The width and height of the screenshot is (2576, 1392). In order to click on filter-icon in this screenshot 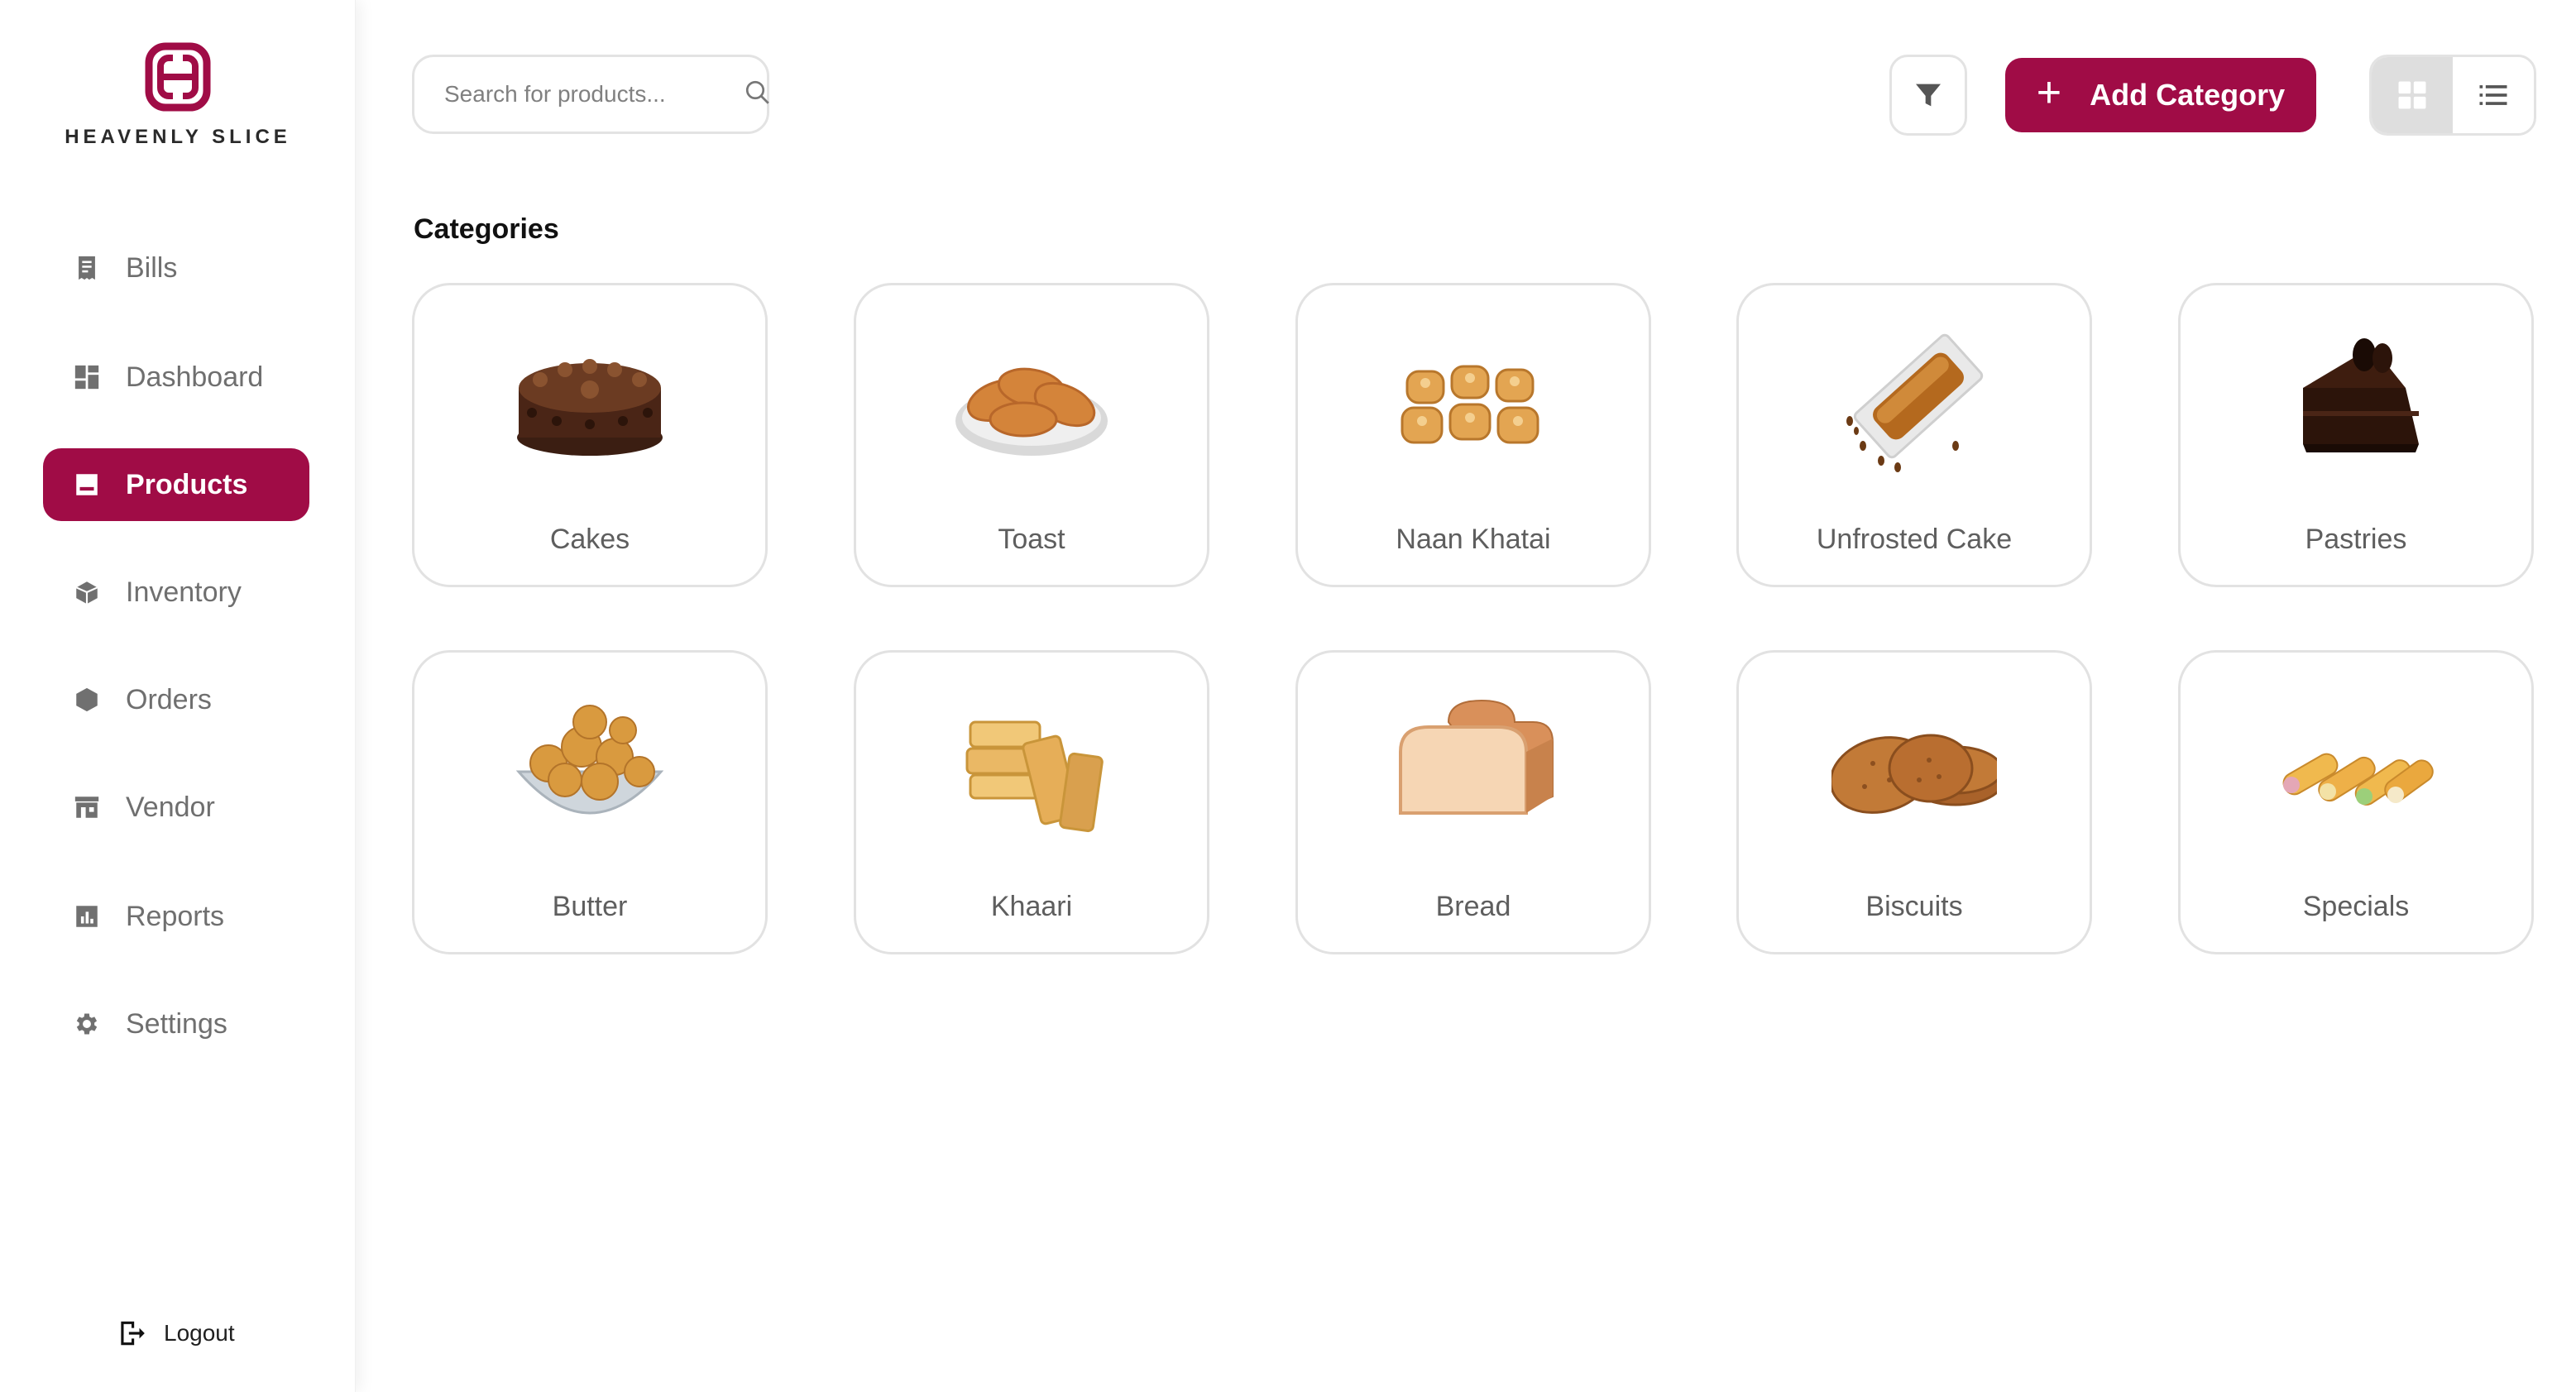, I will do `click(1929, 95)`.